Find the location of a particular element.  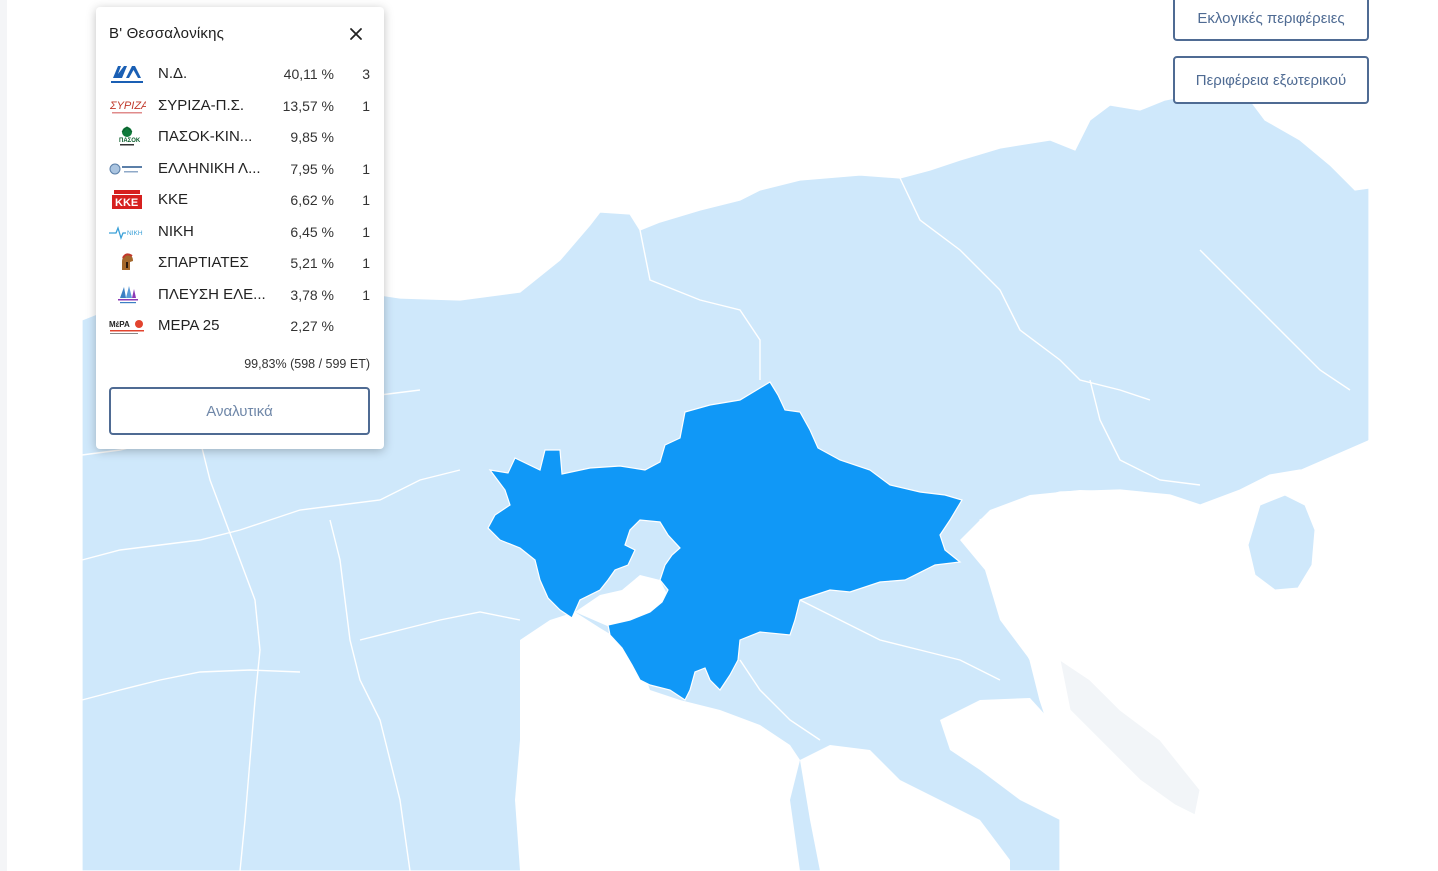

party-row: ΣΠΑΡΤΙΑΤΕΣ 5,21 % 1 is located at coordinates (240, 263).